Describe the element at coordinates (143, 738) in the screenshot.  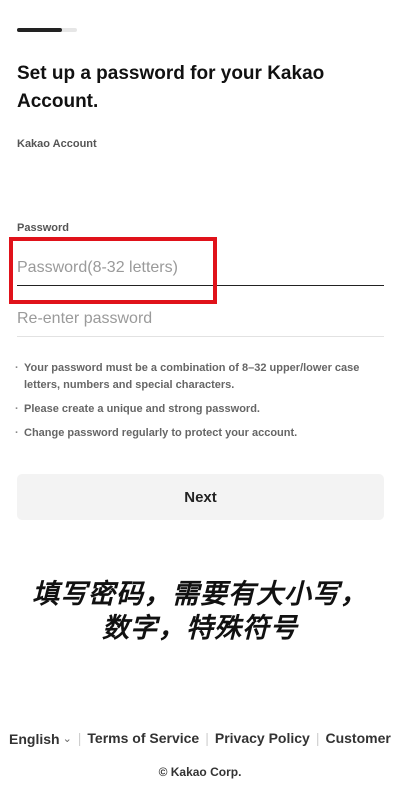
I see `terms-link: Terms of Service` at that location.